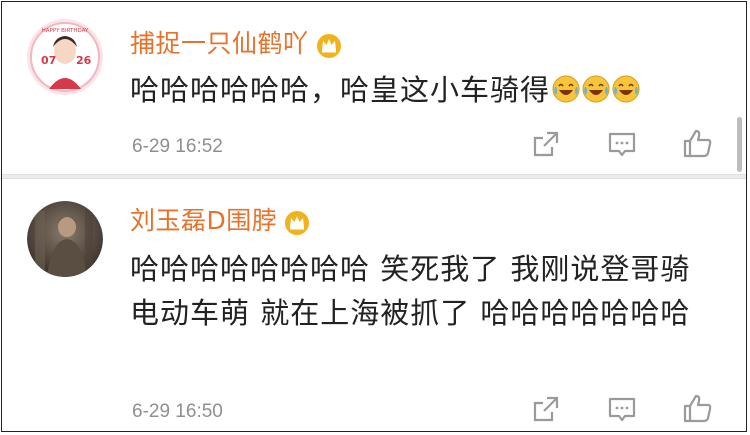 The height and width of the screenshot is (435, 750). I want to click on avatar, so click(65, 239).